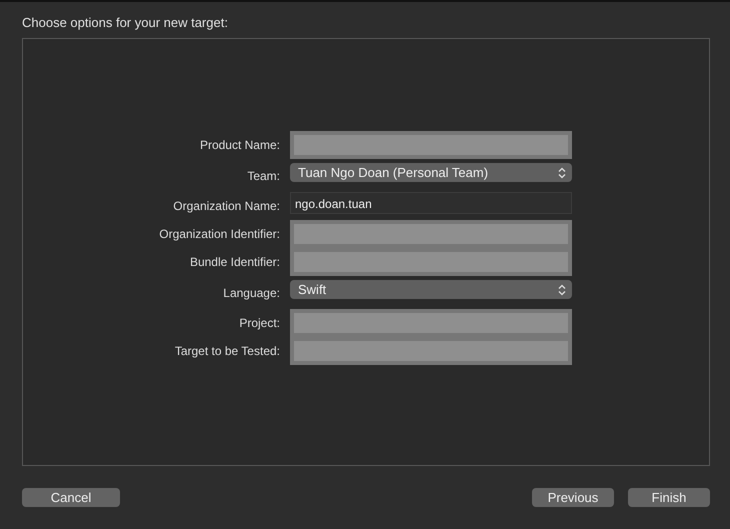 The width and height of the screenshot is (730, 529). What do you see at coordinates (71, 497) in the screenshot?
I see `cancel-button: Cancel` at bounding box center [71, 497].